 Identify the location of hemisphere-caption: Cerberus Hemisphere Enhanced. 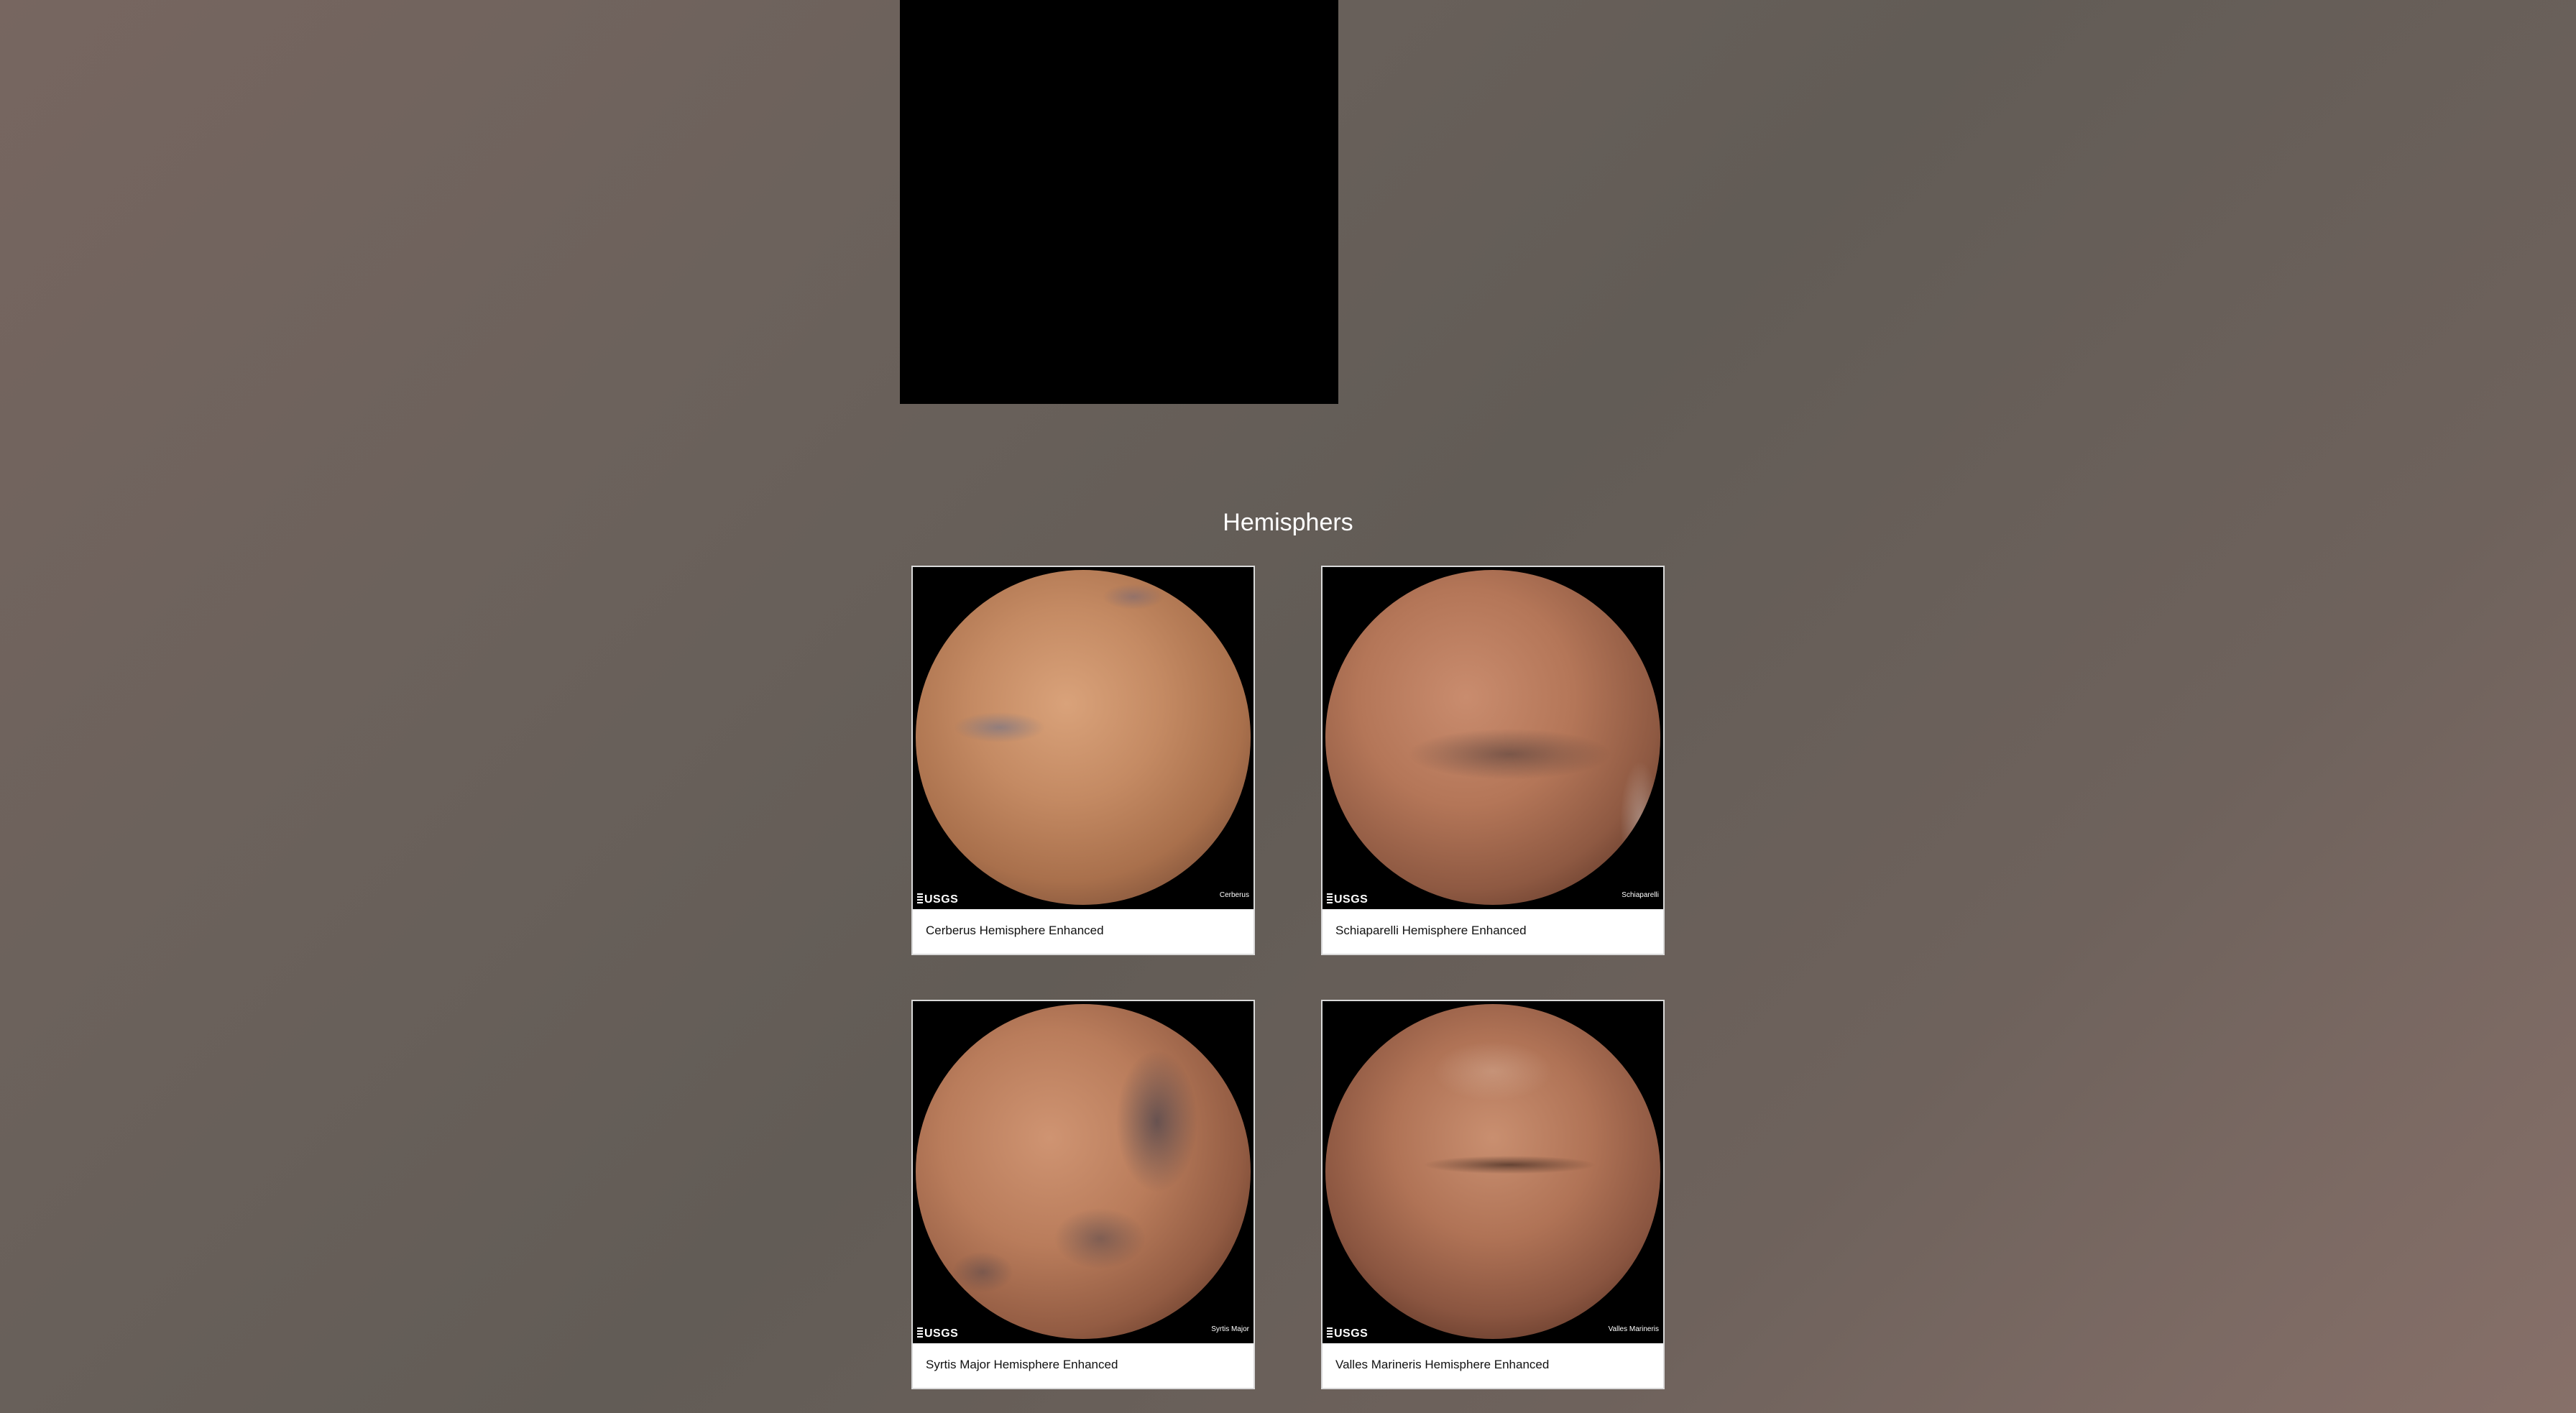
(1015, 931).